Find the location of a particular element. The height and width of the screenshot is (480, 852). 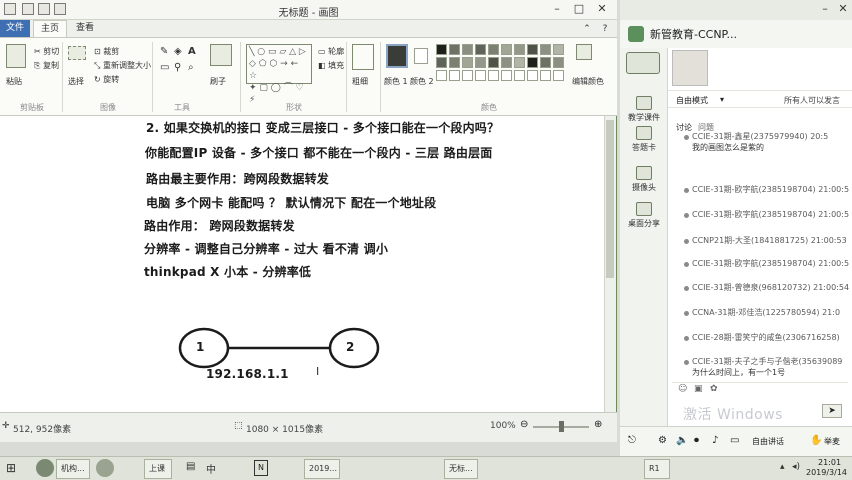

nav-answer-card: 答题卡 is located at coordinates (644, 139).